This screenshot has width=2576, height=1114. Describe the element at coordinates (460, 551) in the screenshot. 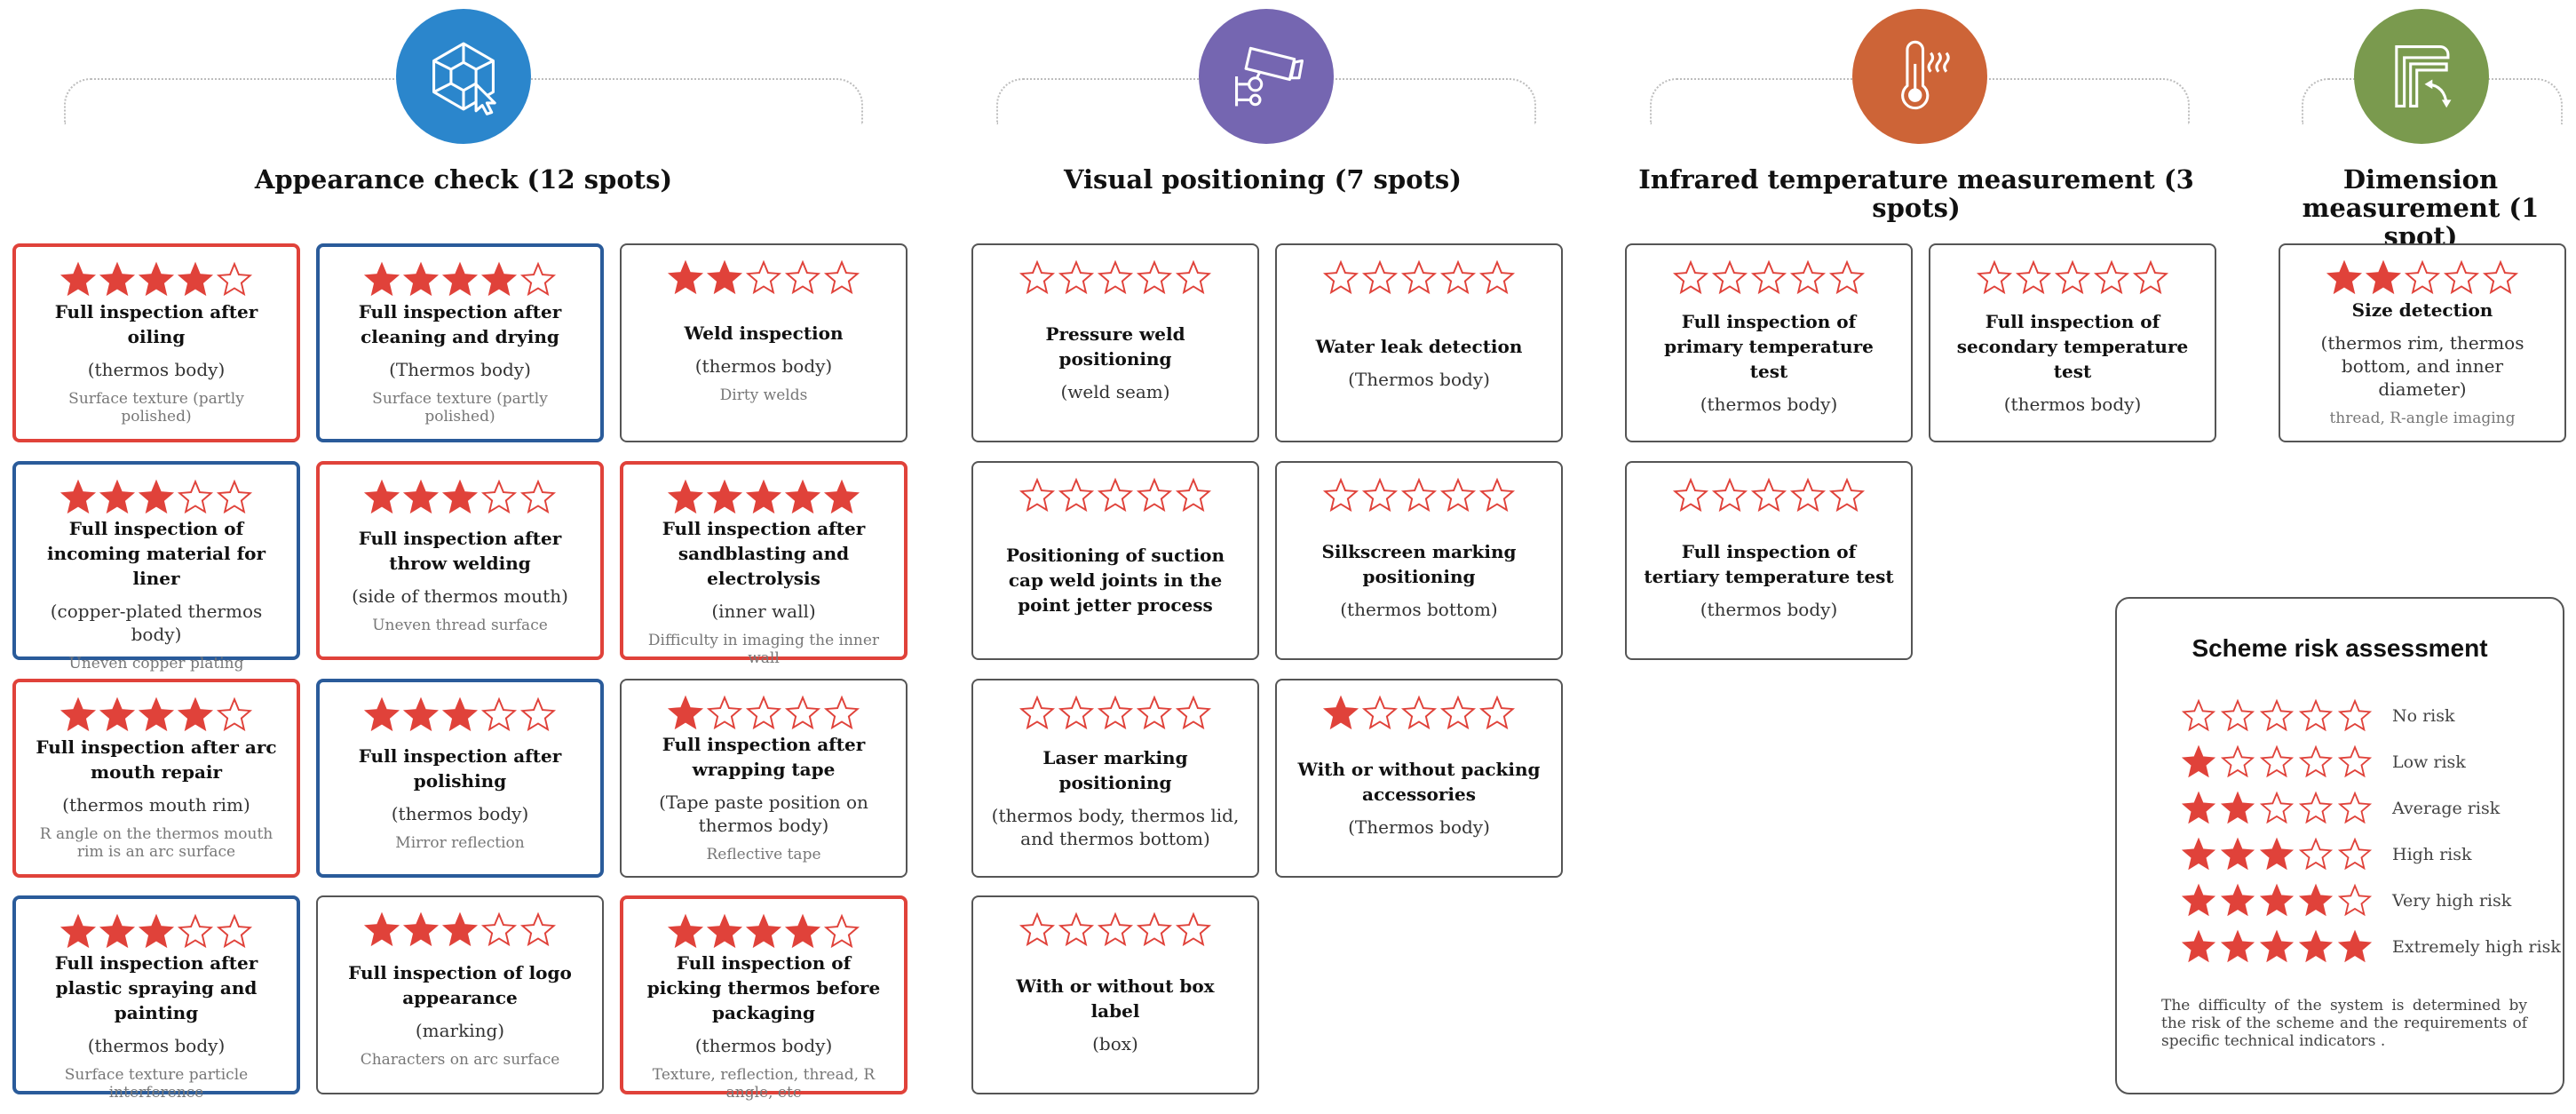

I see `card-title: Full inspection after throw welding` at that location.